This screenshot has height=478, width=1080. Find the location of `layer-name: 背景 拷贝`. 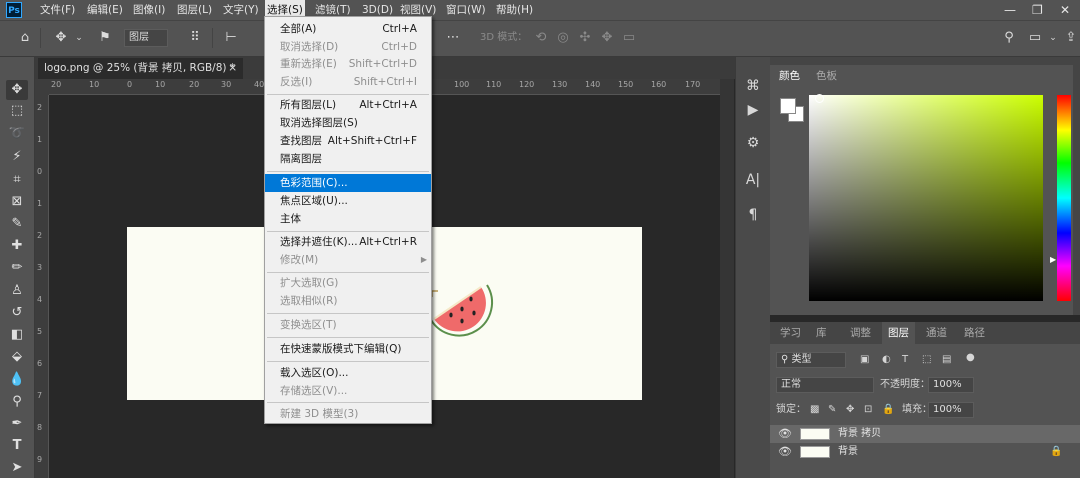

layer-name: 背景 拷贝 is located at coordinates (859, 434).